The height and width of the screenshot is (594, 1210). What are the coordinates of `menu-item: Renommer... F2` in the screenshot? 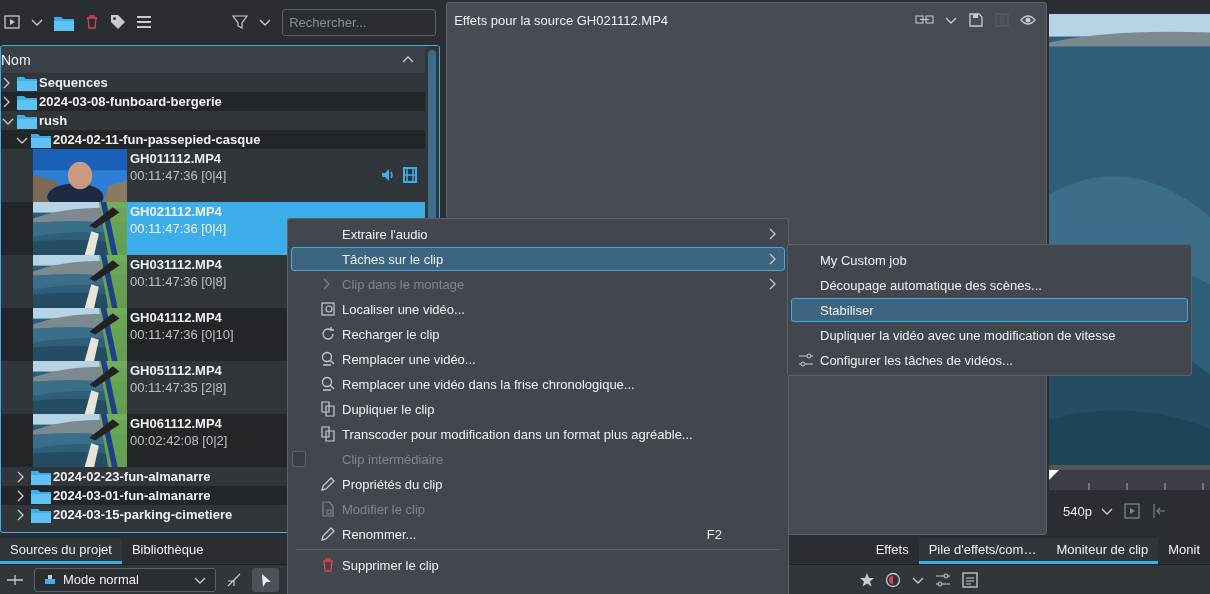 It's located at (538, 534).